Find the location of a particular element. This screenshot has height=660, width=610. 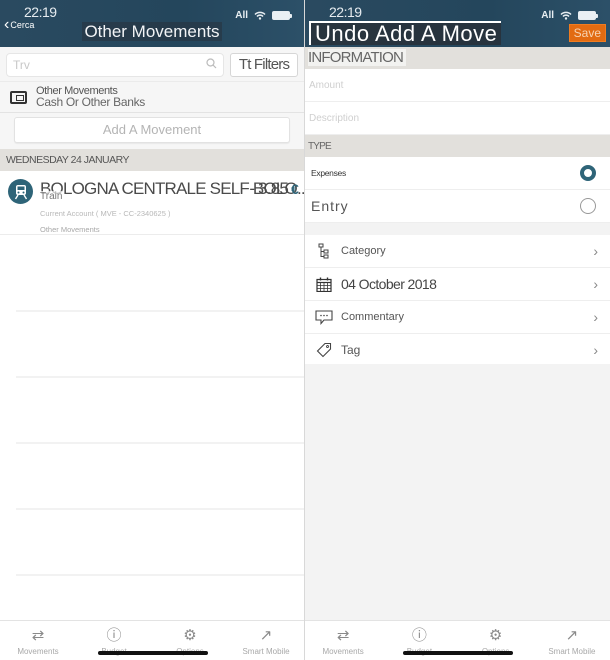

description-field-row is located at coordinates (457, 118).